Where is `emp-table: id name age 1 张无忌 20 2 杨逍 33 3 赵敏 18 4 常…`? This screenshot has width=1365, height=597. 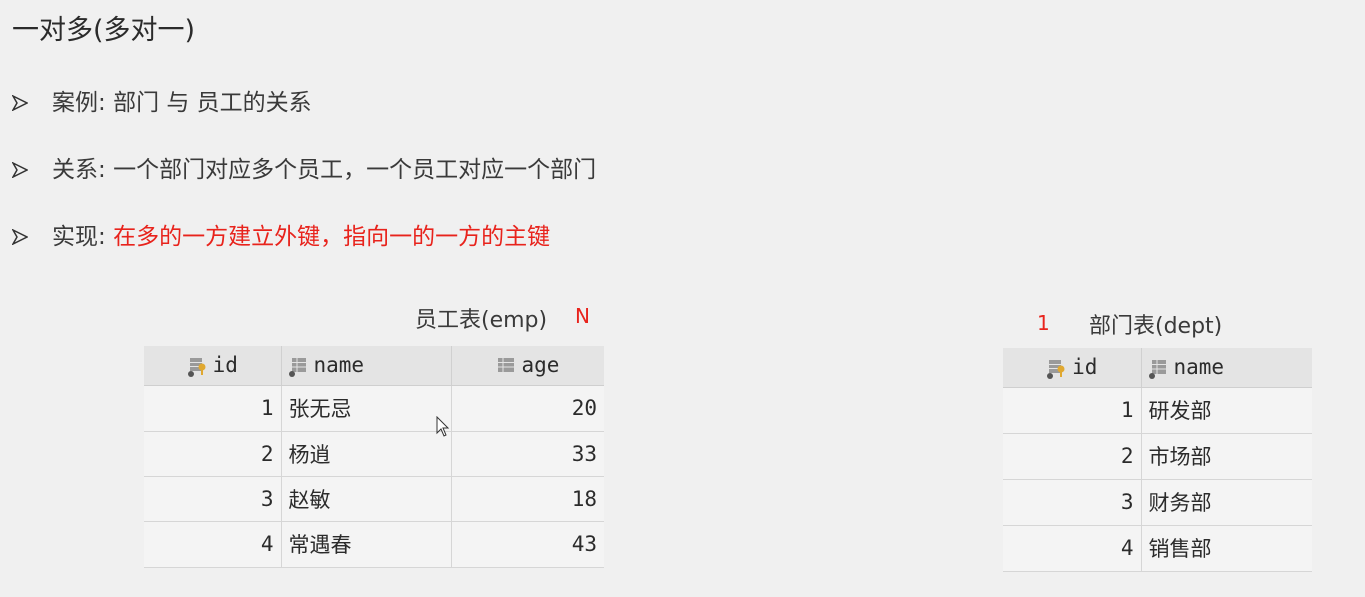
emp-table: id name age 1 张无忌 20 2 杨逍 33 3 赵敏 18 4 常… is located at coordinates (374, 457).